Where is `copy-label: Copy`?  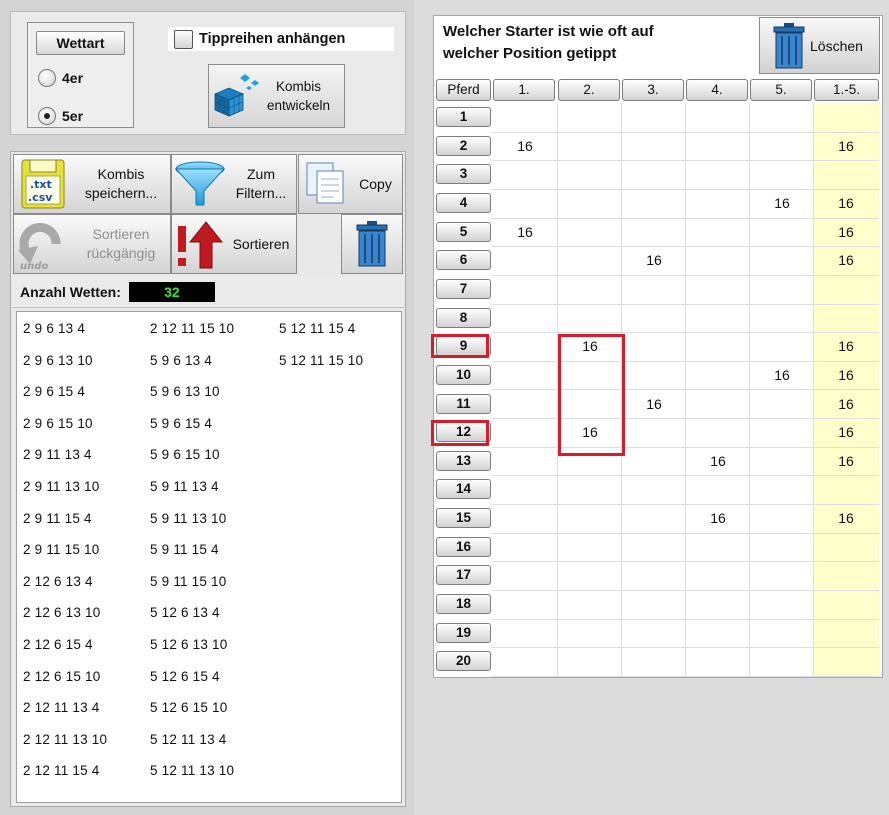
copy-label: Copy is located at coordinates (375, 183).